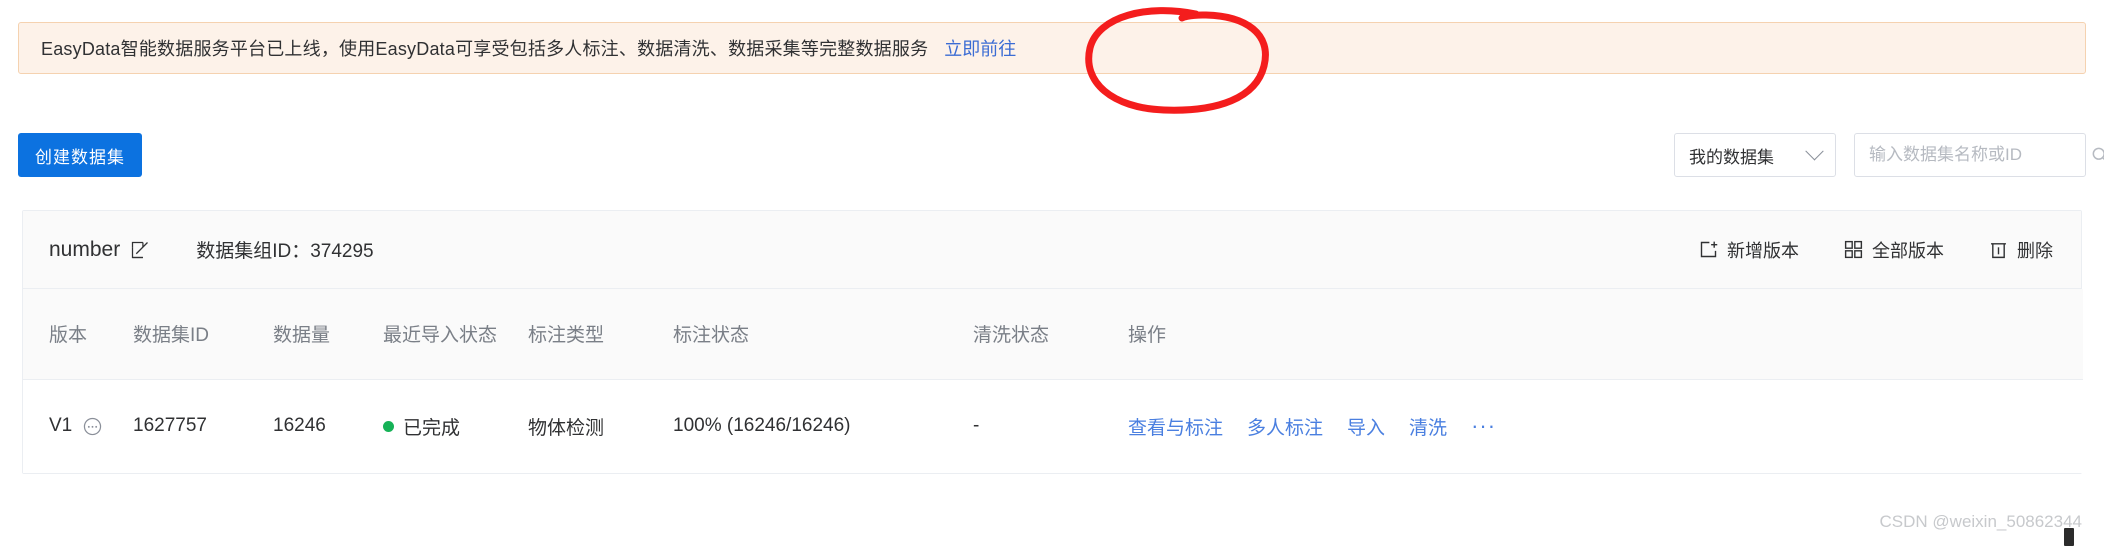 This screenshot has width=2104, height=546. I want to click on grid-icon, so click(1853, 249).